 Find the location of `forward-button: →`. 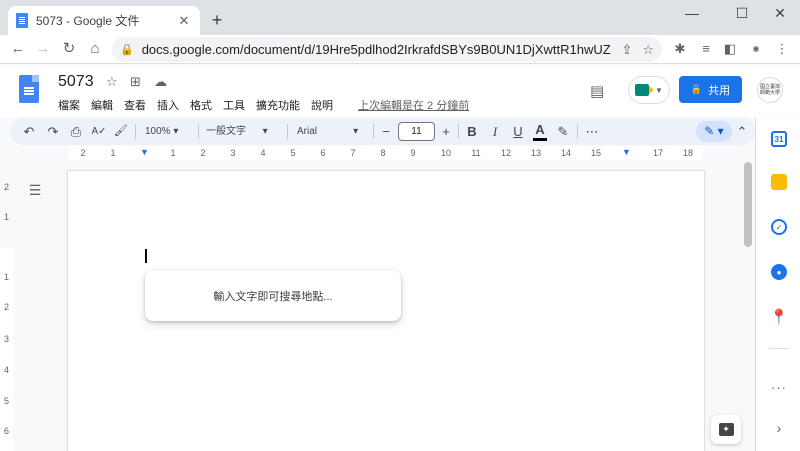

forward-button: → is located at coordinates (43, 49).